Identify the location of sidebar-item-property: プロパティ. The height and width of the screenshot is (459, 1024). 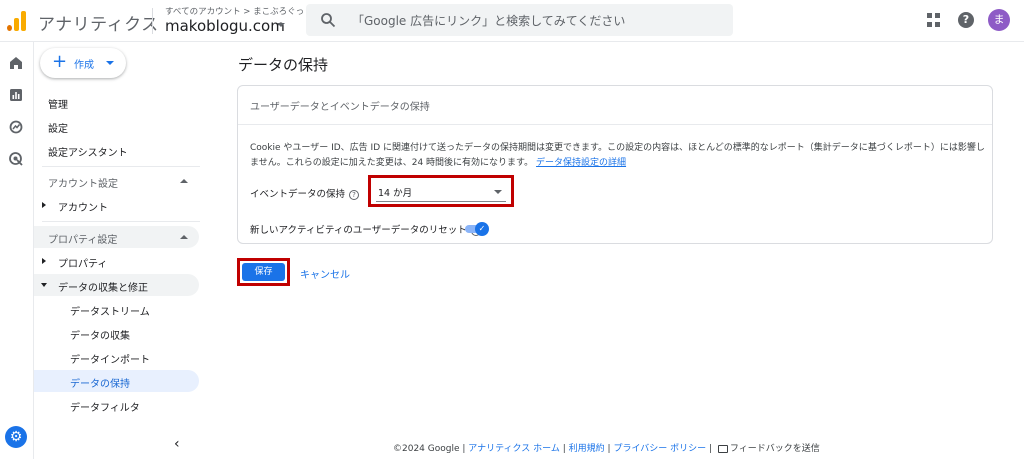
(116, 261).